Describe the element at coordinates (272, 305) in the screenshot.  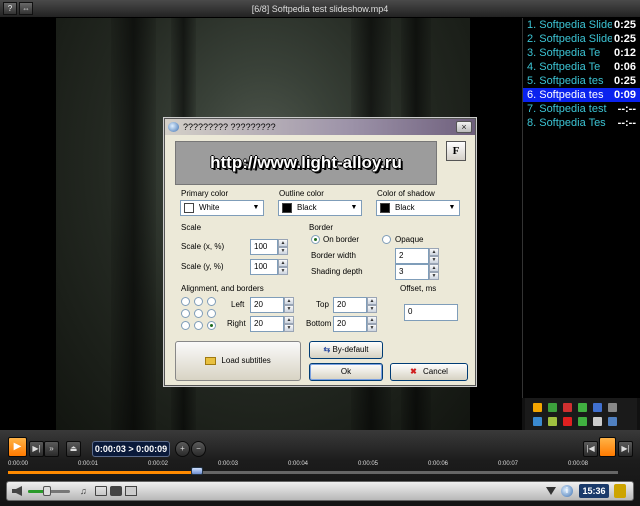
I see `left-margin-input: 20 ▲ ▼` at that location.